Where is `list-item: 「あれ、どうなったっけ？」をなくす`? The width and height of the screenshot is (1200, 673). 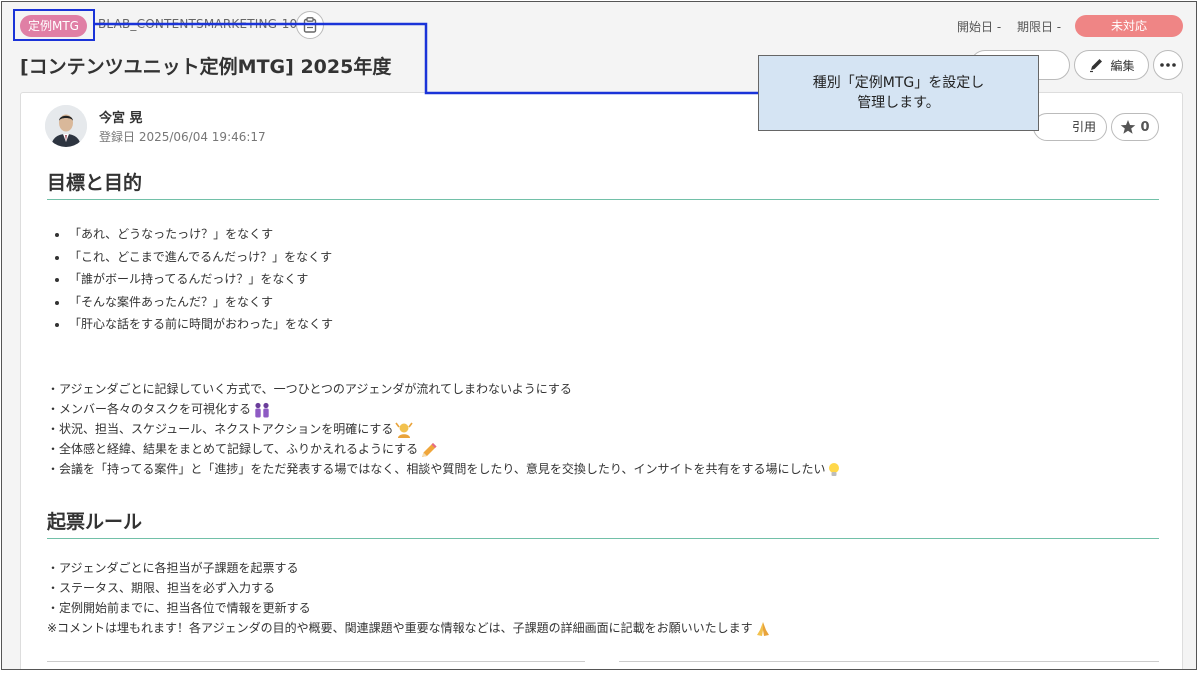
list-item: 「あれ、どうなったっけ？」をなくす is located at coordinates (201, 234).